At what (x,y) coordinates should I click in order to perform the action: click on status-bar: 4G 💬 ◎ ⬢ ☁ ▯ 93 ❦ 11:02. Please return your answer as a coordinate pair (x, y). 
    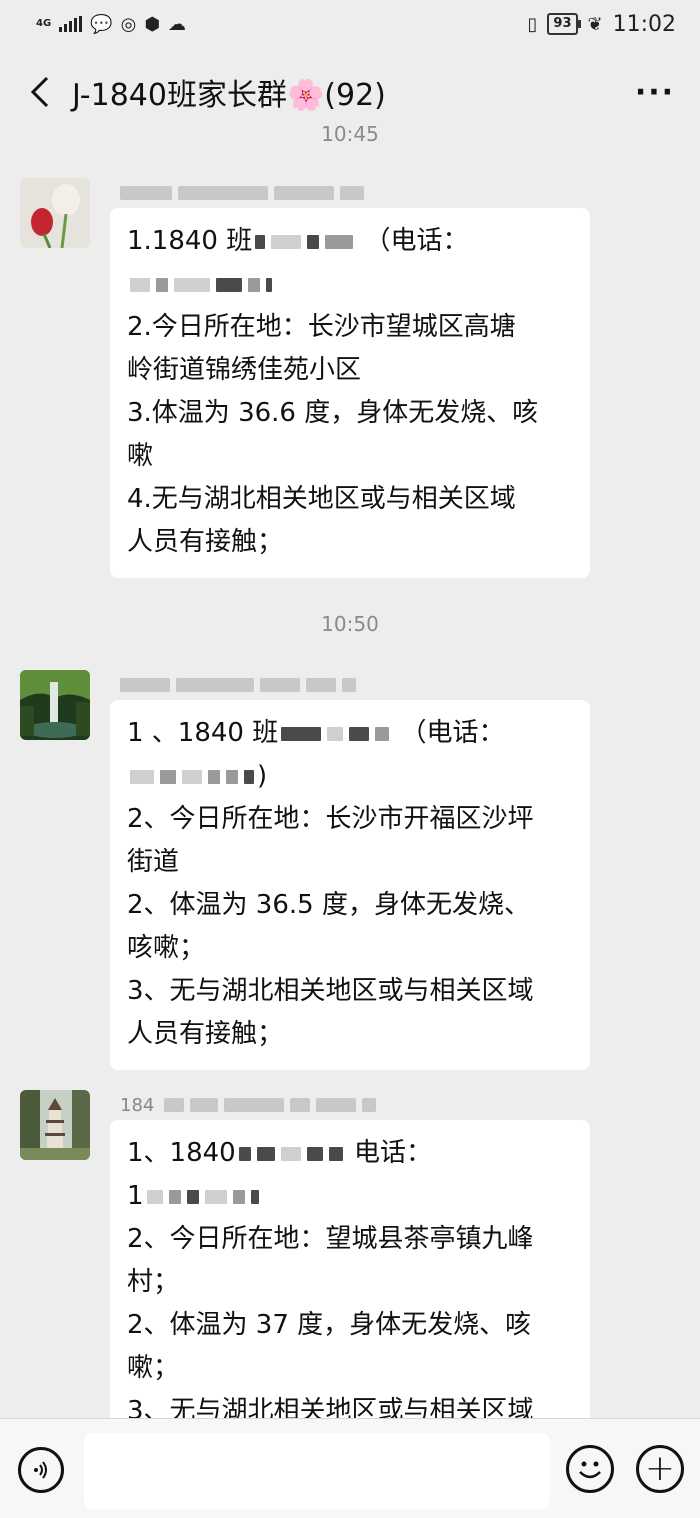
    Looking at the image, I should click on (350, 24).